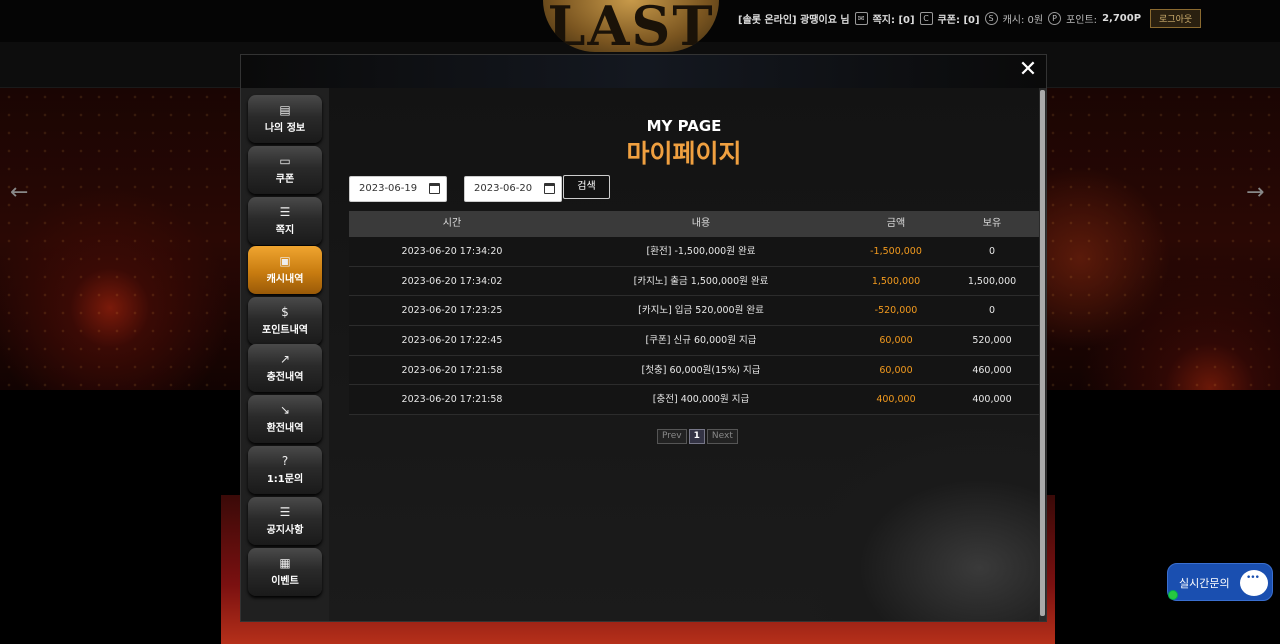 The height and width of the screenshot is (644, 1280). I want to click on banner-next-arrow-icon: →, so click(1255, 192).